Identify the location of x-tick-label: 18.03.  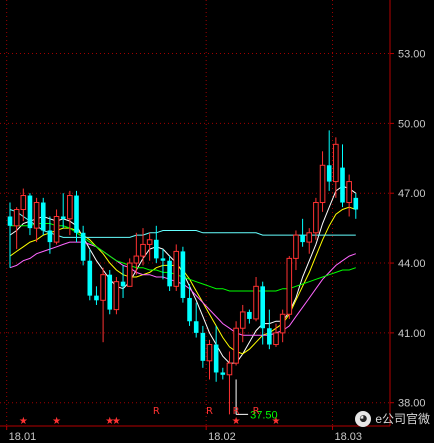
(349, 437).